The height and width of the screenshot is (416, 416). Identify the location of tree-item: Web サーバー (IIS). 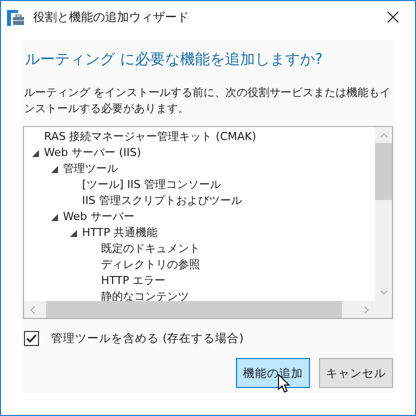
(93, 153).